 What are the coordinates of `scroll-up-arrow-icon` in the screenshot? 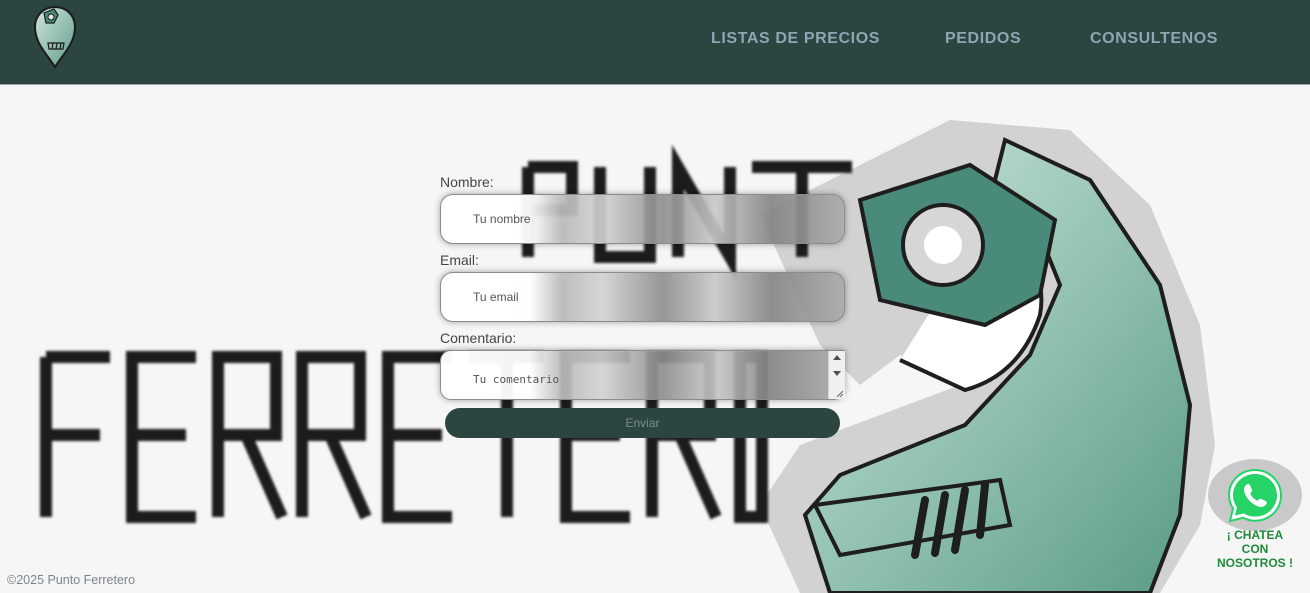 It's located at (837, 357).